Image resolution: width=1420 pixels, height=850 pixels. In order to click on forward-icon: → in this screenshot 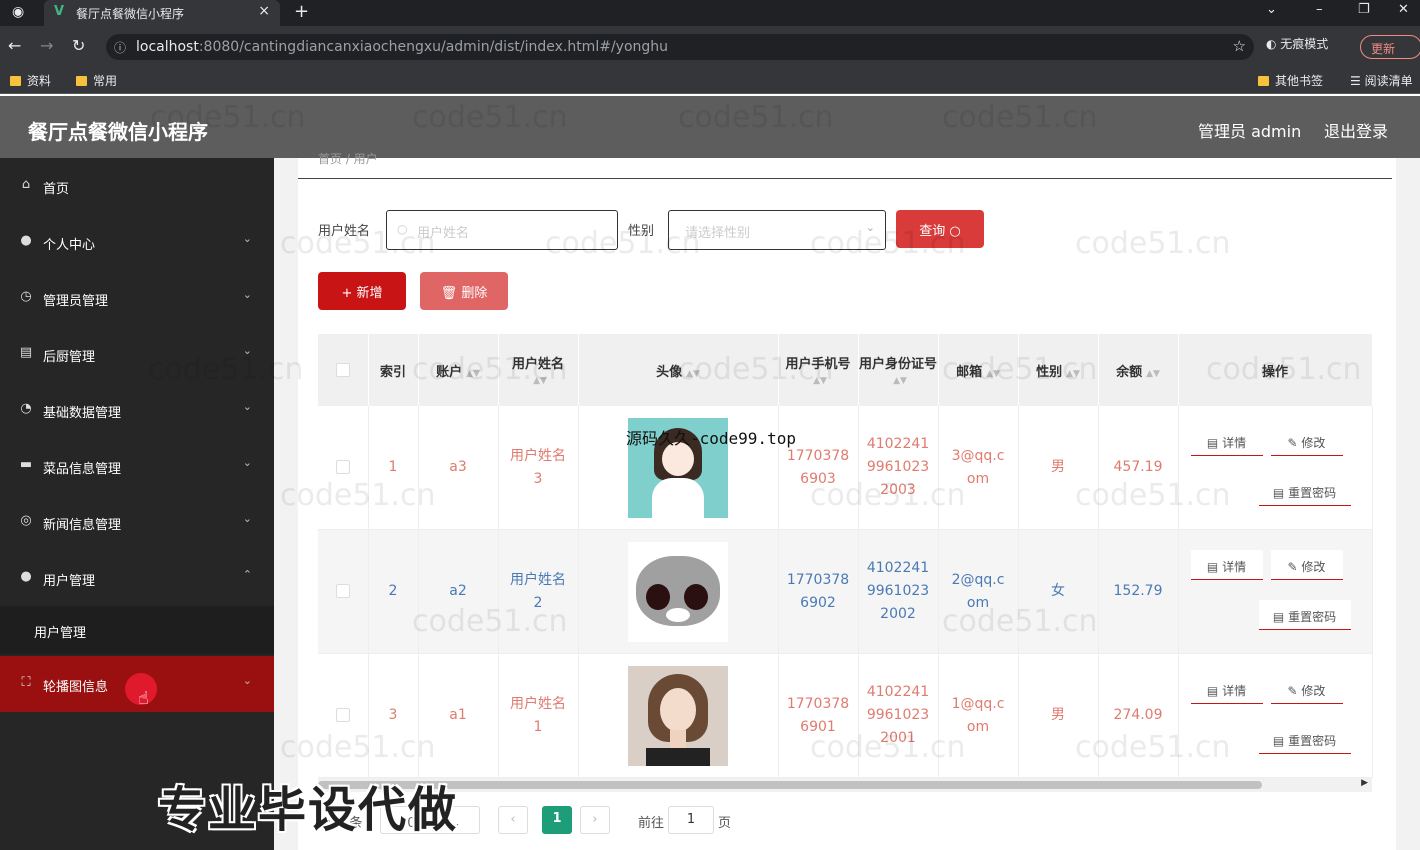, I will do `click(46, 45)`.